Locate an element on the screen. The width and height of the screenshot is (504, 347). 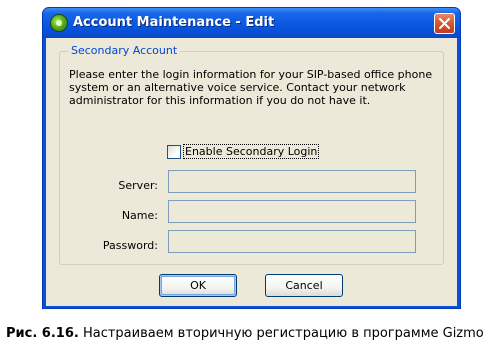
password-input is located at coordinates (292, 241).